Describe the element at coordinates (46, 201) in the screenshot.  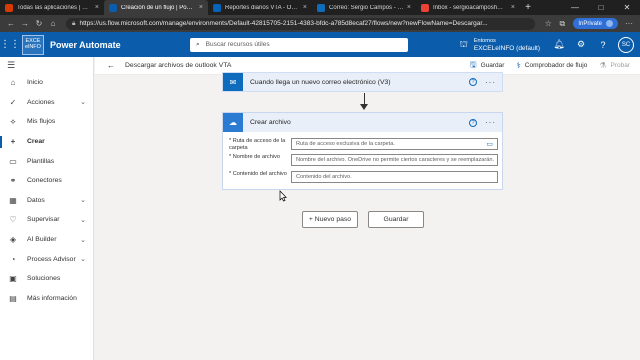
I see `nav-item-datos: ▦ Datos ⌄` at that location.